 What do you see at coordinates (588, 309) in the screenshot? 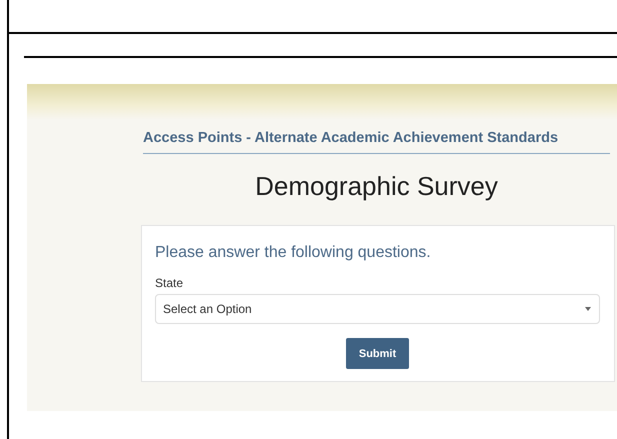
I see `caret-icon` at bounding box center [588, 309].